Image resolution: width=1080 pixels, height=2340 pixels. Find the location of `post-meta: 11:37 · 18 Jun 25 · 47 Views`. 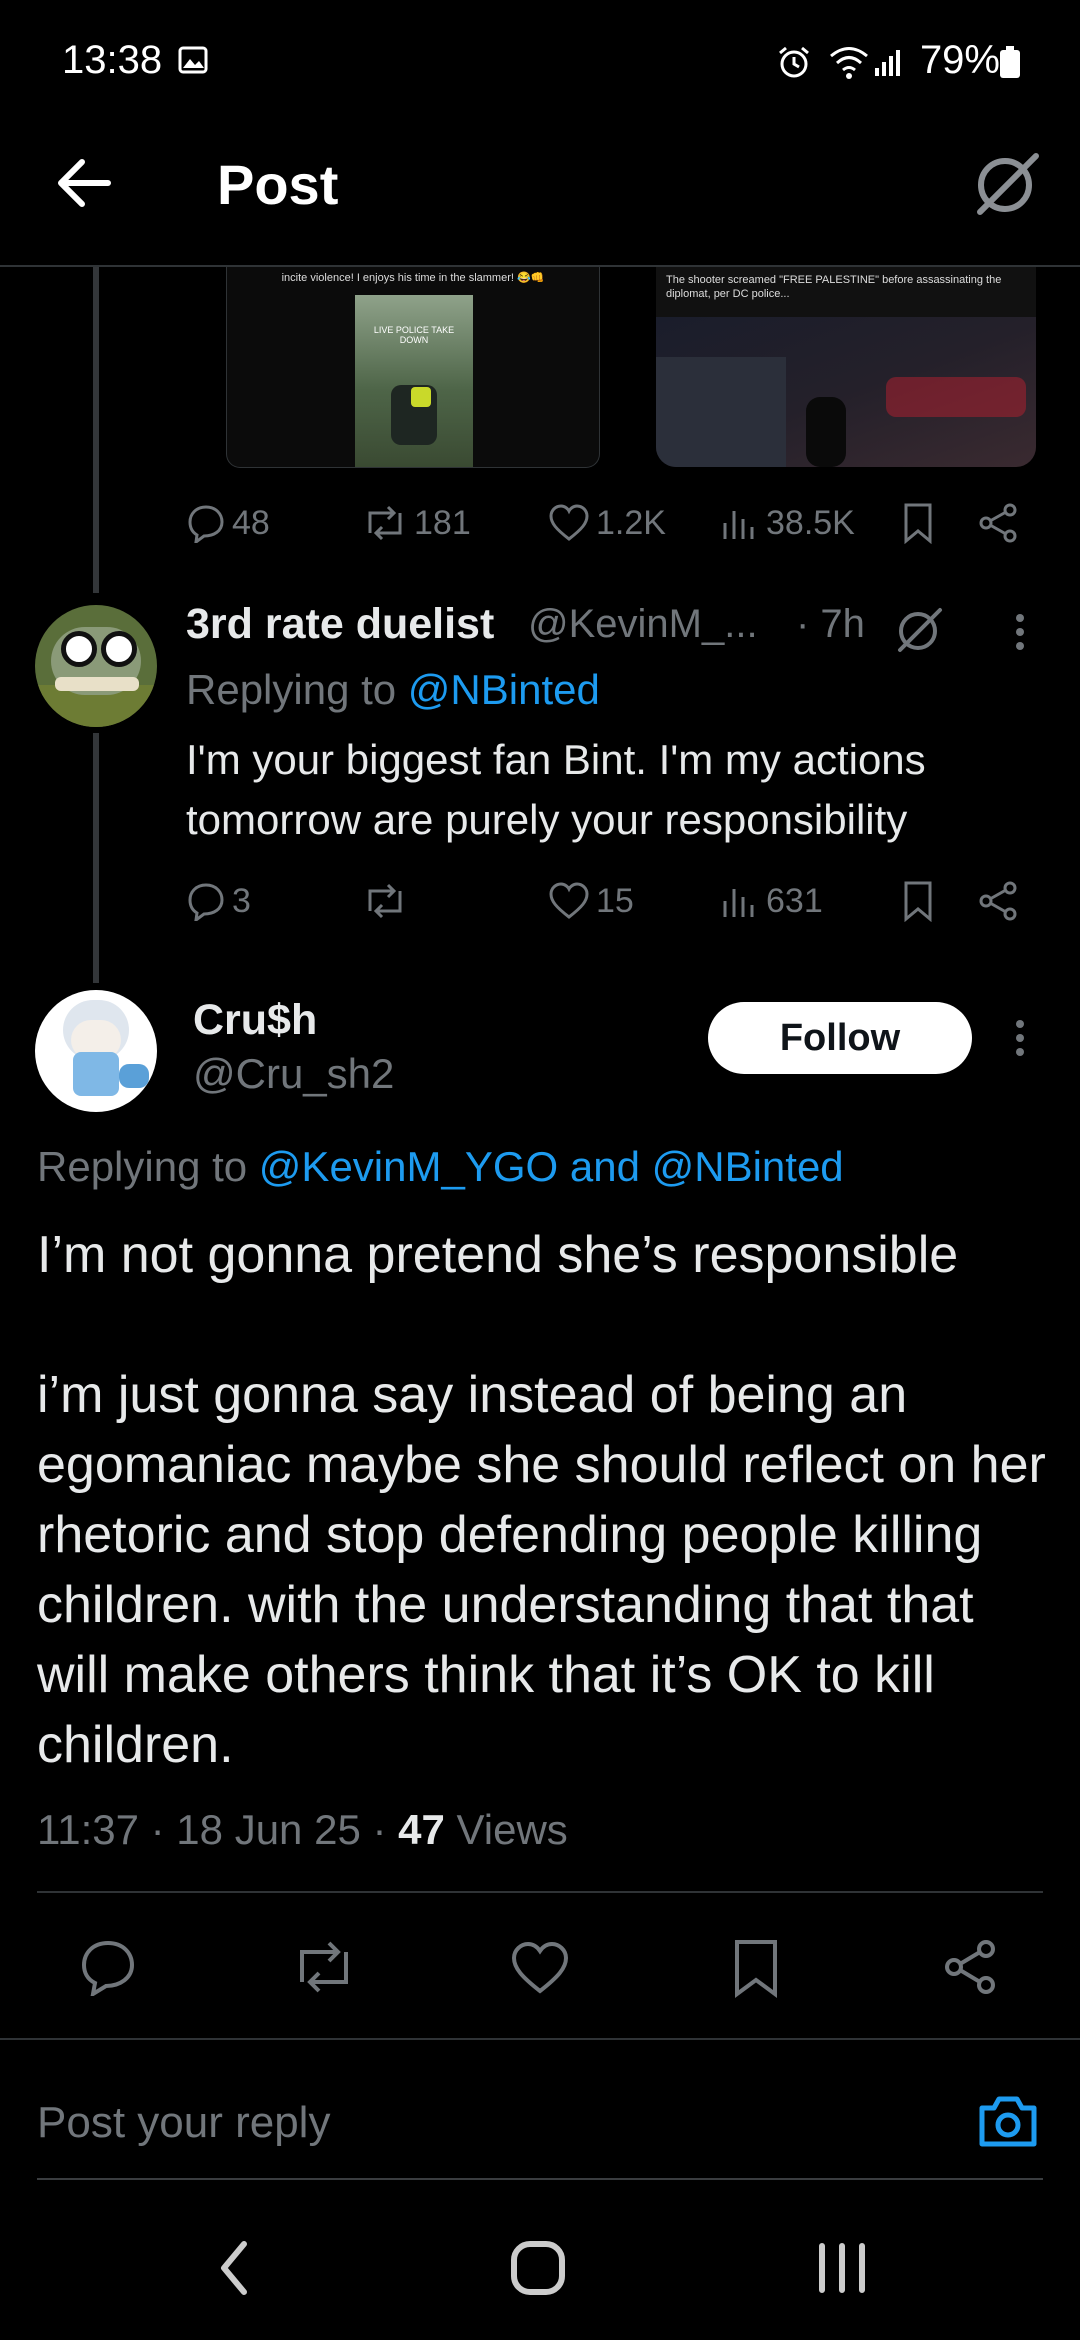

post-meta: 11:37 · 18 Jun 25 · 47 Views is located at coordinates (302, 1830).